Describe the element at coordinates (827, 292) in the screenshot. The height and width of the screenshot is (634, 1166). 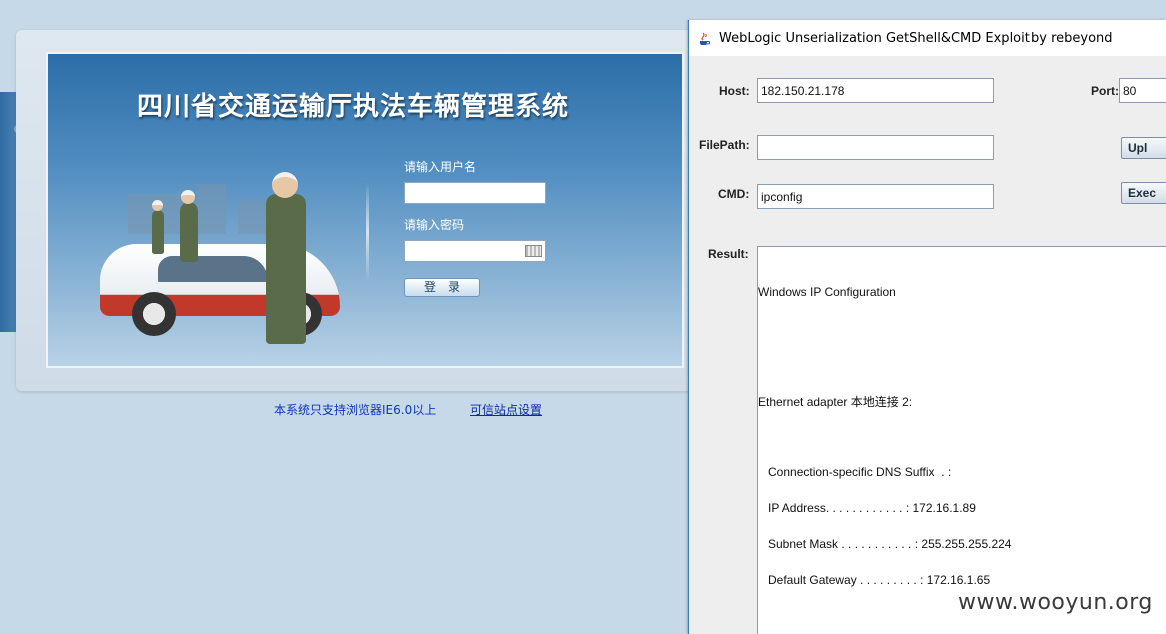
I see `result-line: Windows IP Configuration` at that location.